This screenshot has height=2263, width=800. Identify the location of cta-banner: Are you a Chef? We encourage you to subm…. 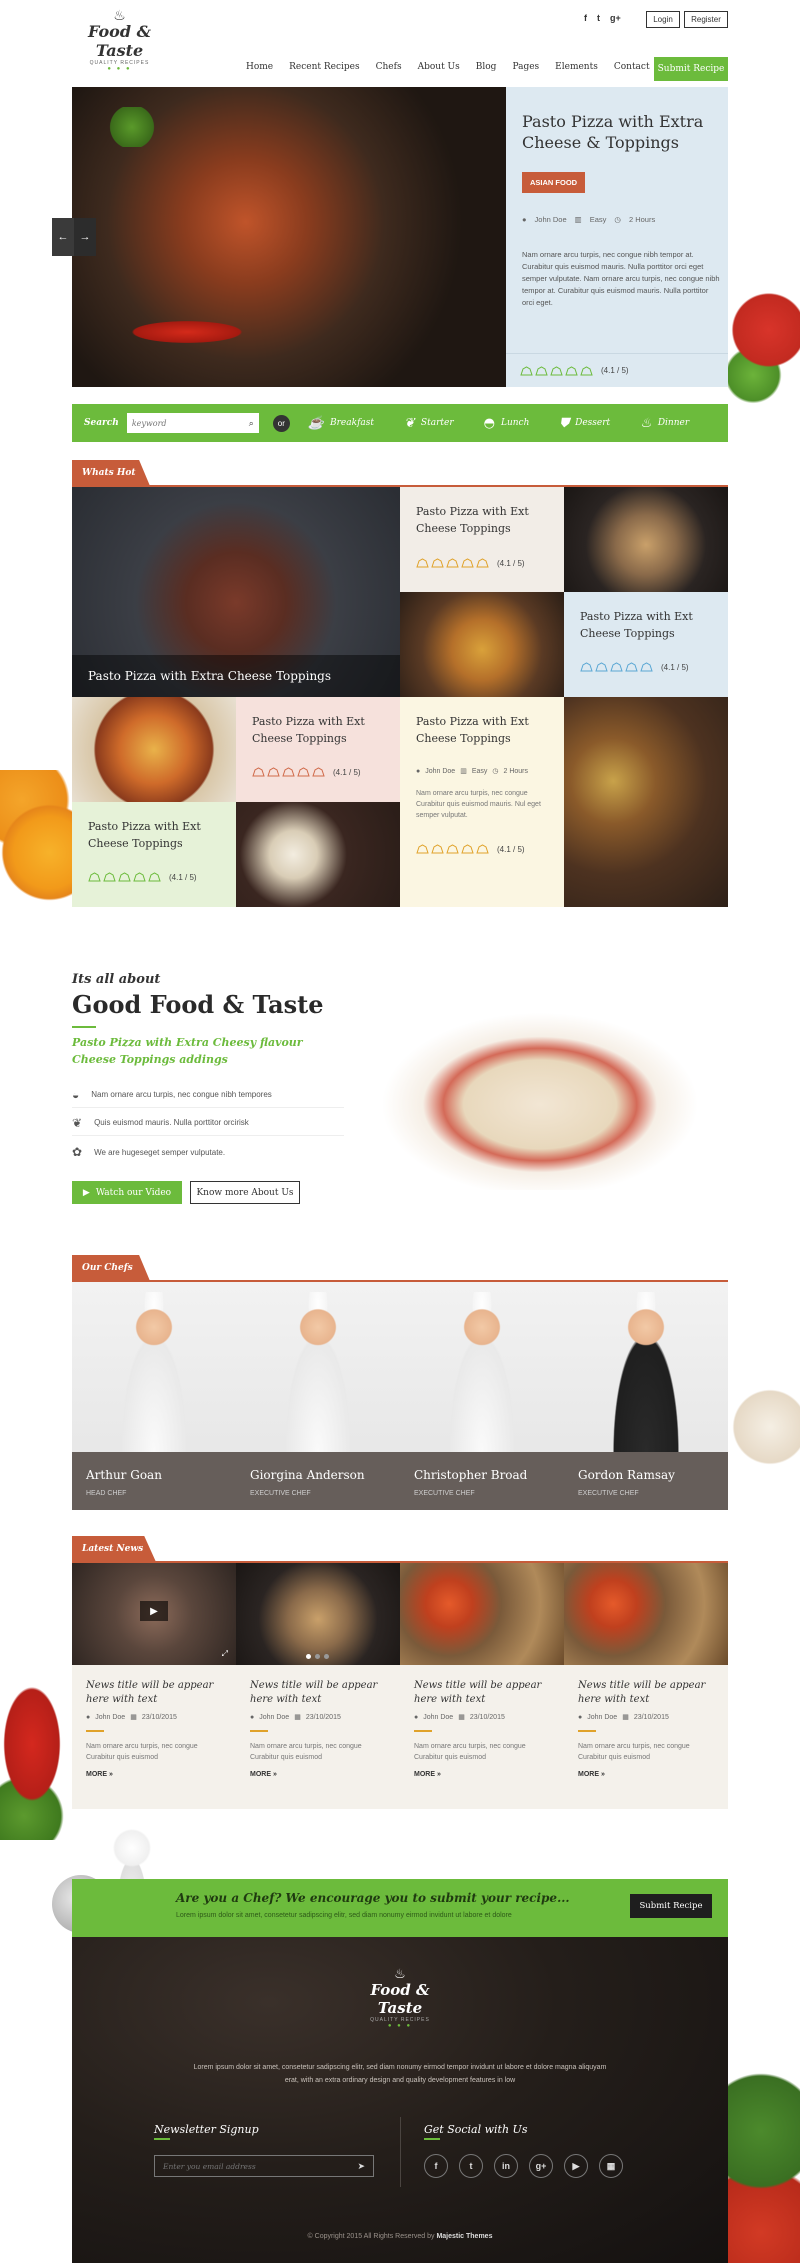
(400, 1908).